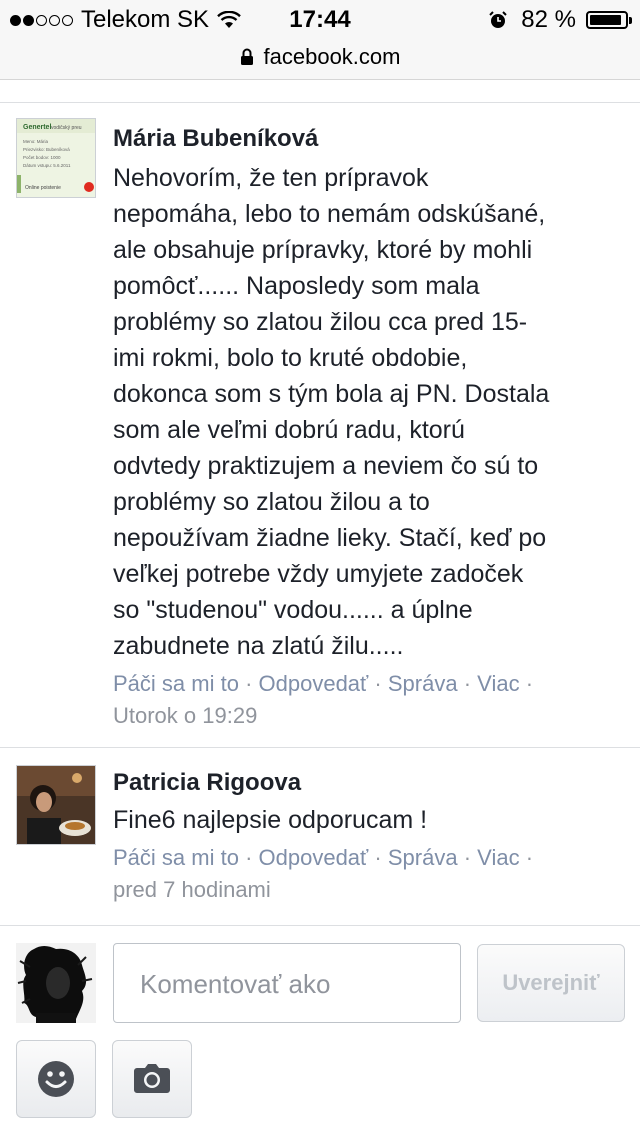  Describe the element at coordinates (42, 157) in the screenshot. I see `avatar-card-row: Počet bodov: 1000` at that location.